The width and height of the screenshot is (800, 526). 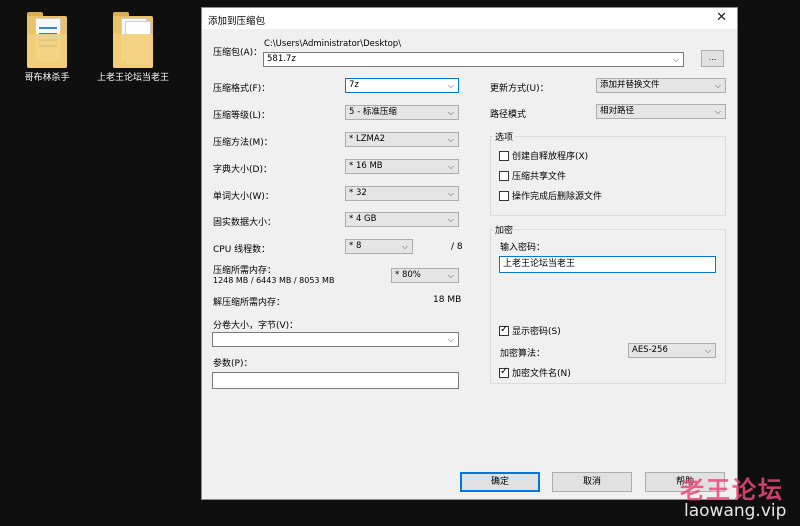 I want to click on cpu-select: * 8 ⌵, so click(x=379, y=246).